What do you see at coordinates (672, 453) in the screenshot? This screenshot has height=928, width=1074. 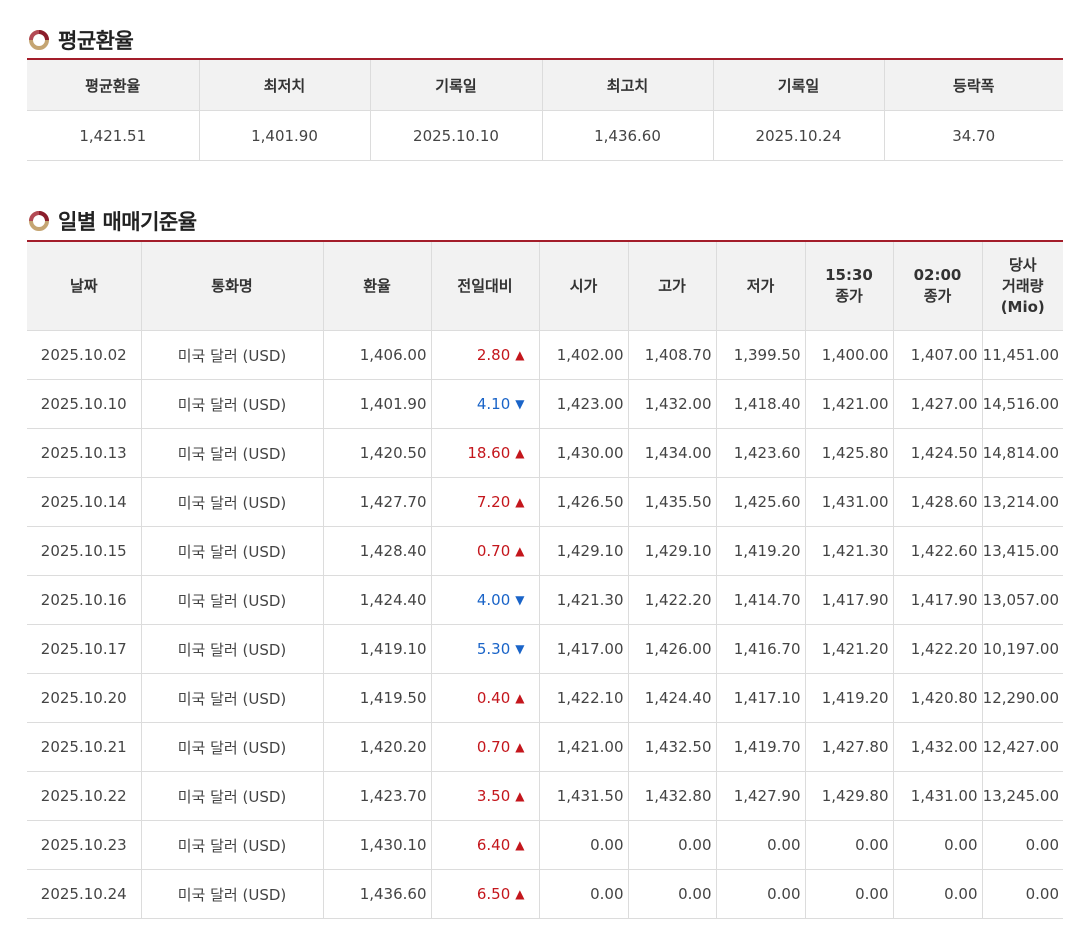 I see `cell-high: 1,434.00` at bounding box center [672, 453].